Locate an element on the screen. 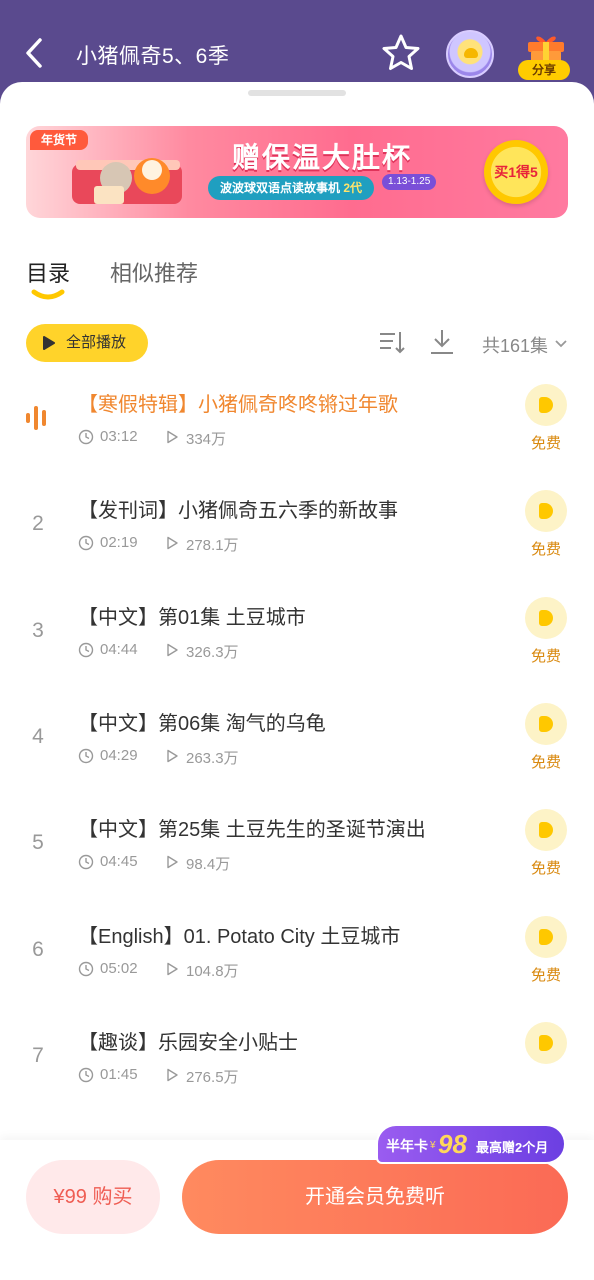  episode-title: 【寒假特辑】小猪佩奇咚咚锵过年歌 is located at coordinates (238, 405).